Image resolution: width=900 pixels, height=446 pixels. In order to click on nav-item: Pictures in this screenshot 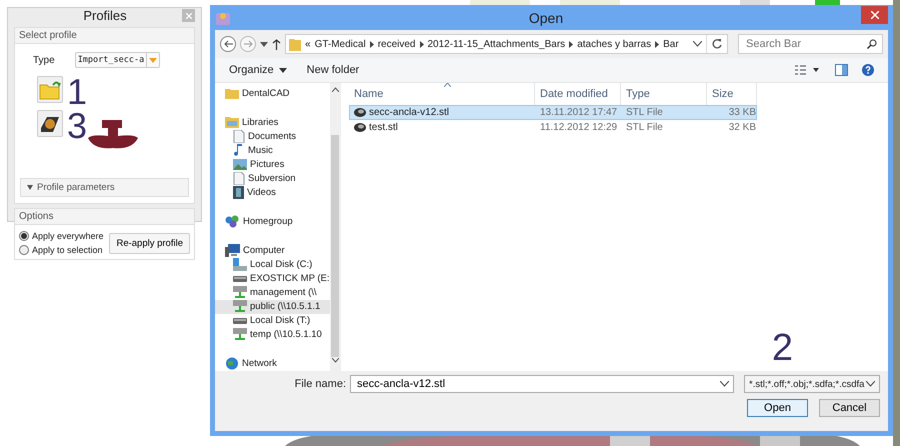, I will do `click(272, 164)`.